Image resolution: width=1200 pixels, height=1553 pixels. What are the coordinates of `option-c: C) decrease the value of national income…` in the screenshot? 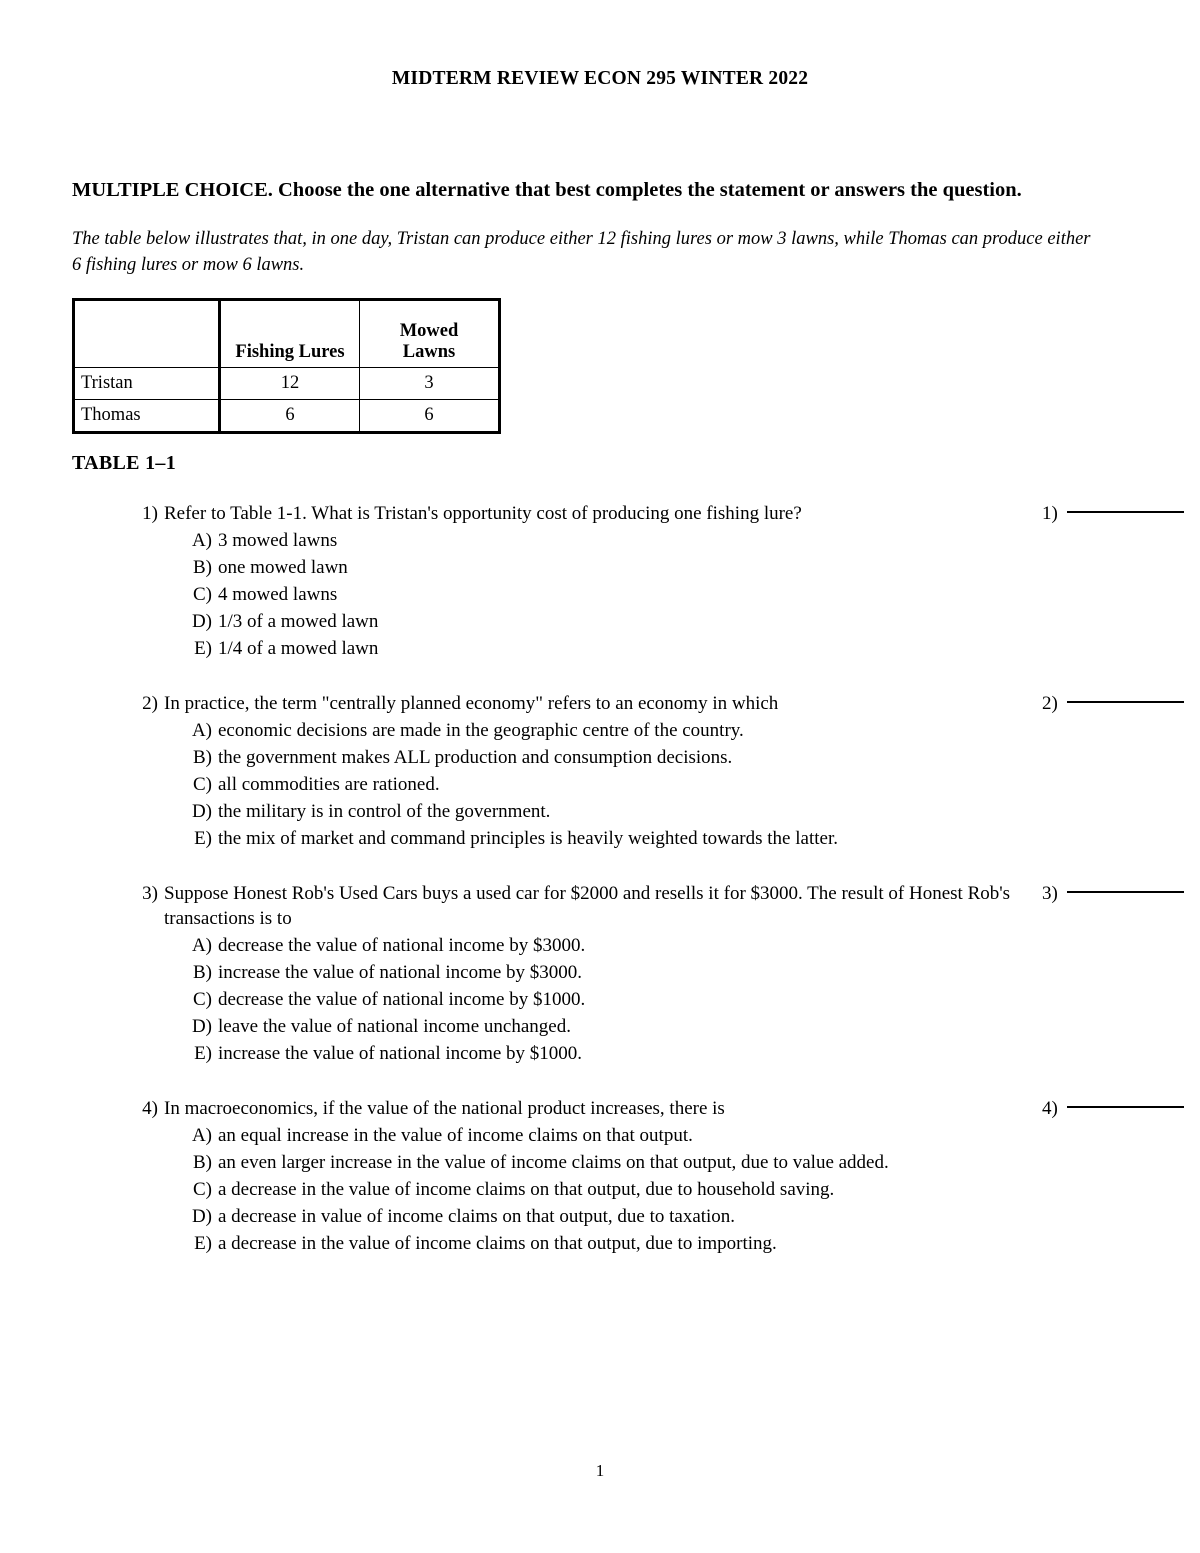 It's located at (632, 1000).